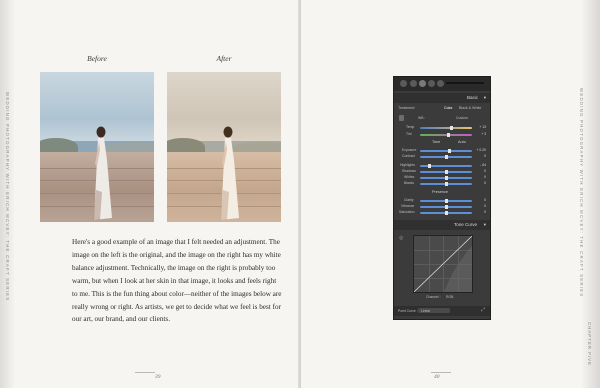 The height and width of the screenshot is (388, 600). I want to click on channel-value: RGB, so click(449, 297).